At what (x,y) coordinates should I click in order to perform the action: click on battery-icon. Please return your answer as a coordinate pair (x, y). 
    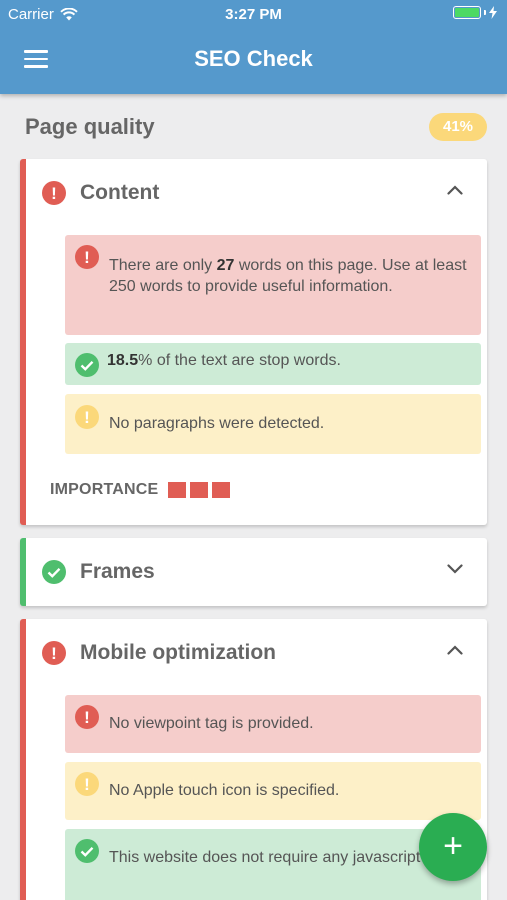
    Looking at the image, I should click on (475, 12).